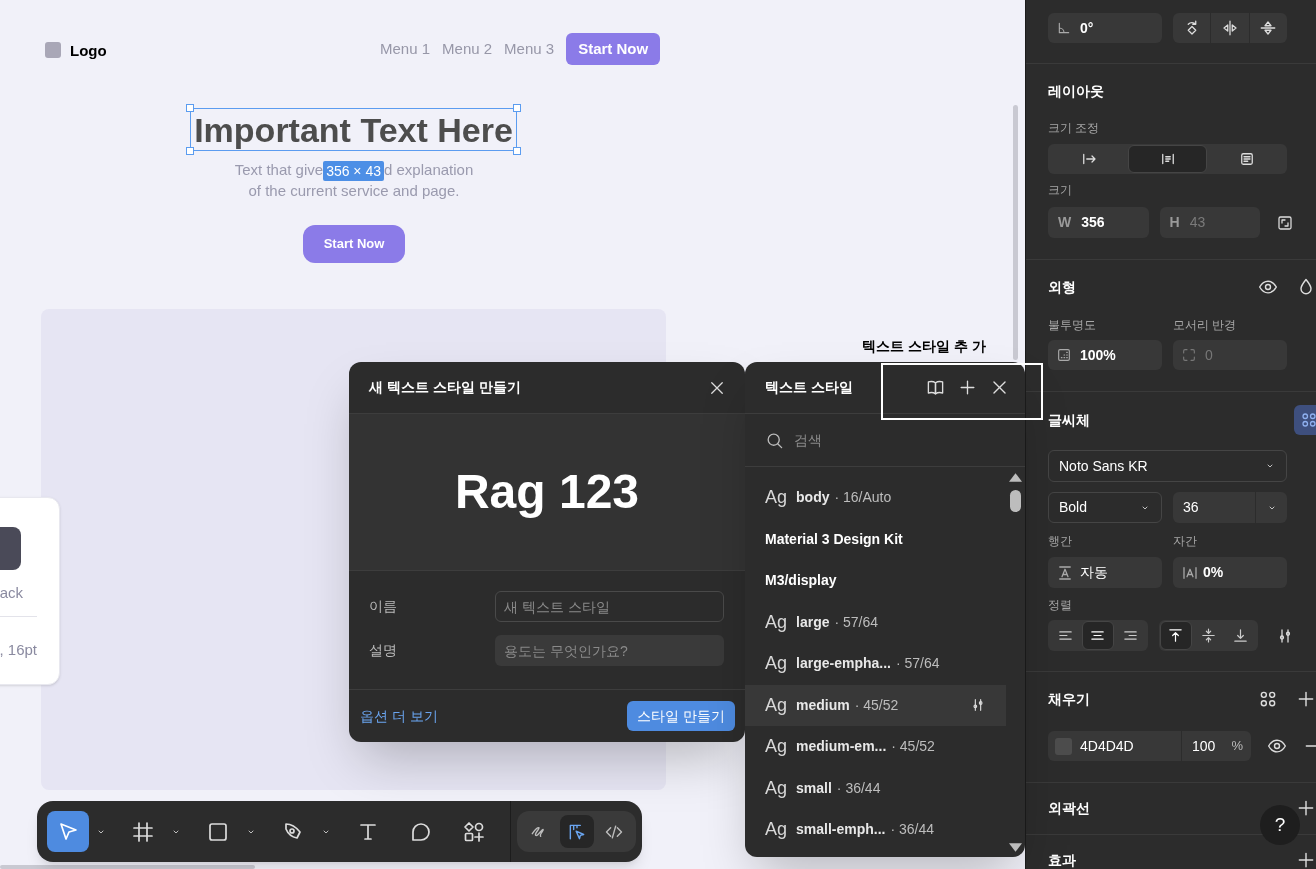  Describe the element at coordinates (1015, 847) in the screenshot. I see `scroll-down-icon` at that location.